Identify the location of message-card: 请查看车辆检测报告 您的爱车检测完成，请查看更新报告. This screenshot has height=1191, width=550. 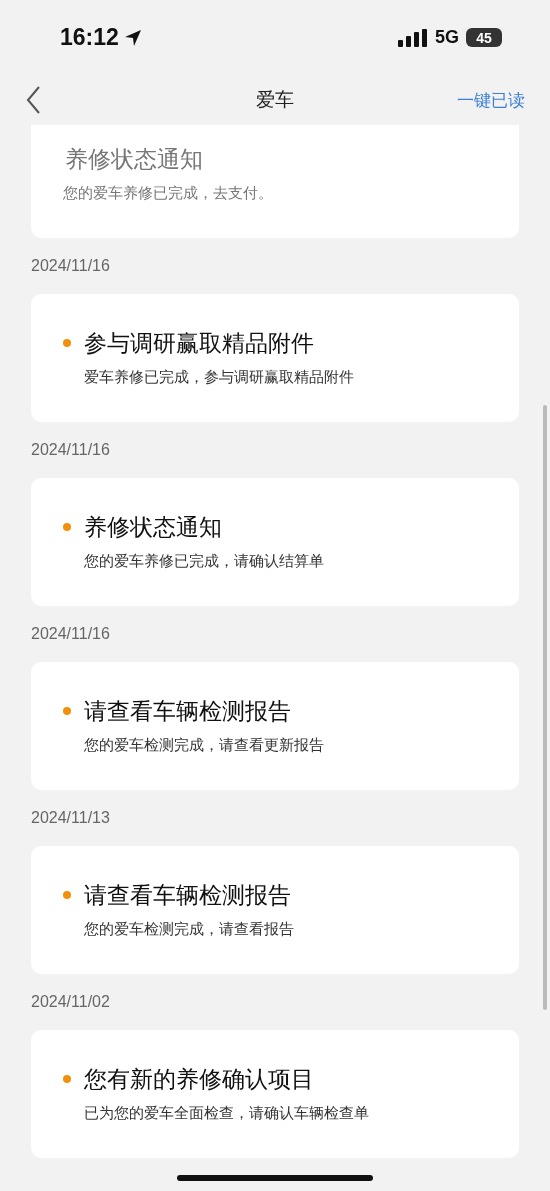
(275, 726).